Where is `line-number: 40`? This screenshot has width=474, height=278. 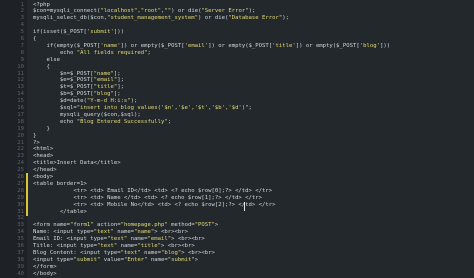
line-number: 40 is located at coordinates (20, 273).